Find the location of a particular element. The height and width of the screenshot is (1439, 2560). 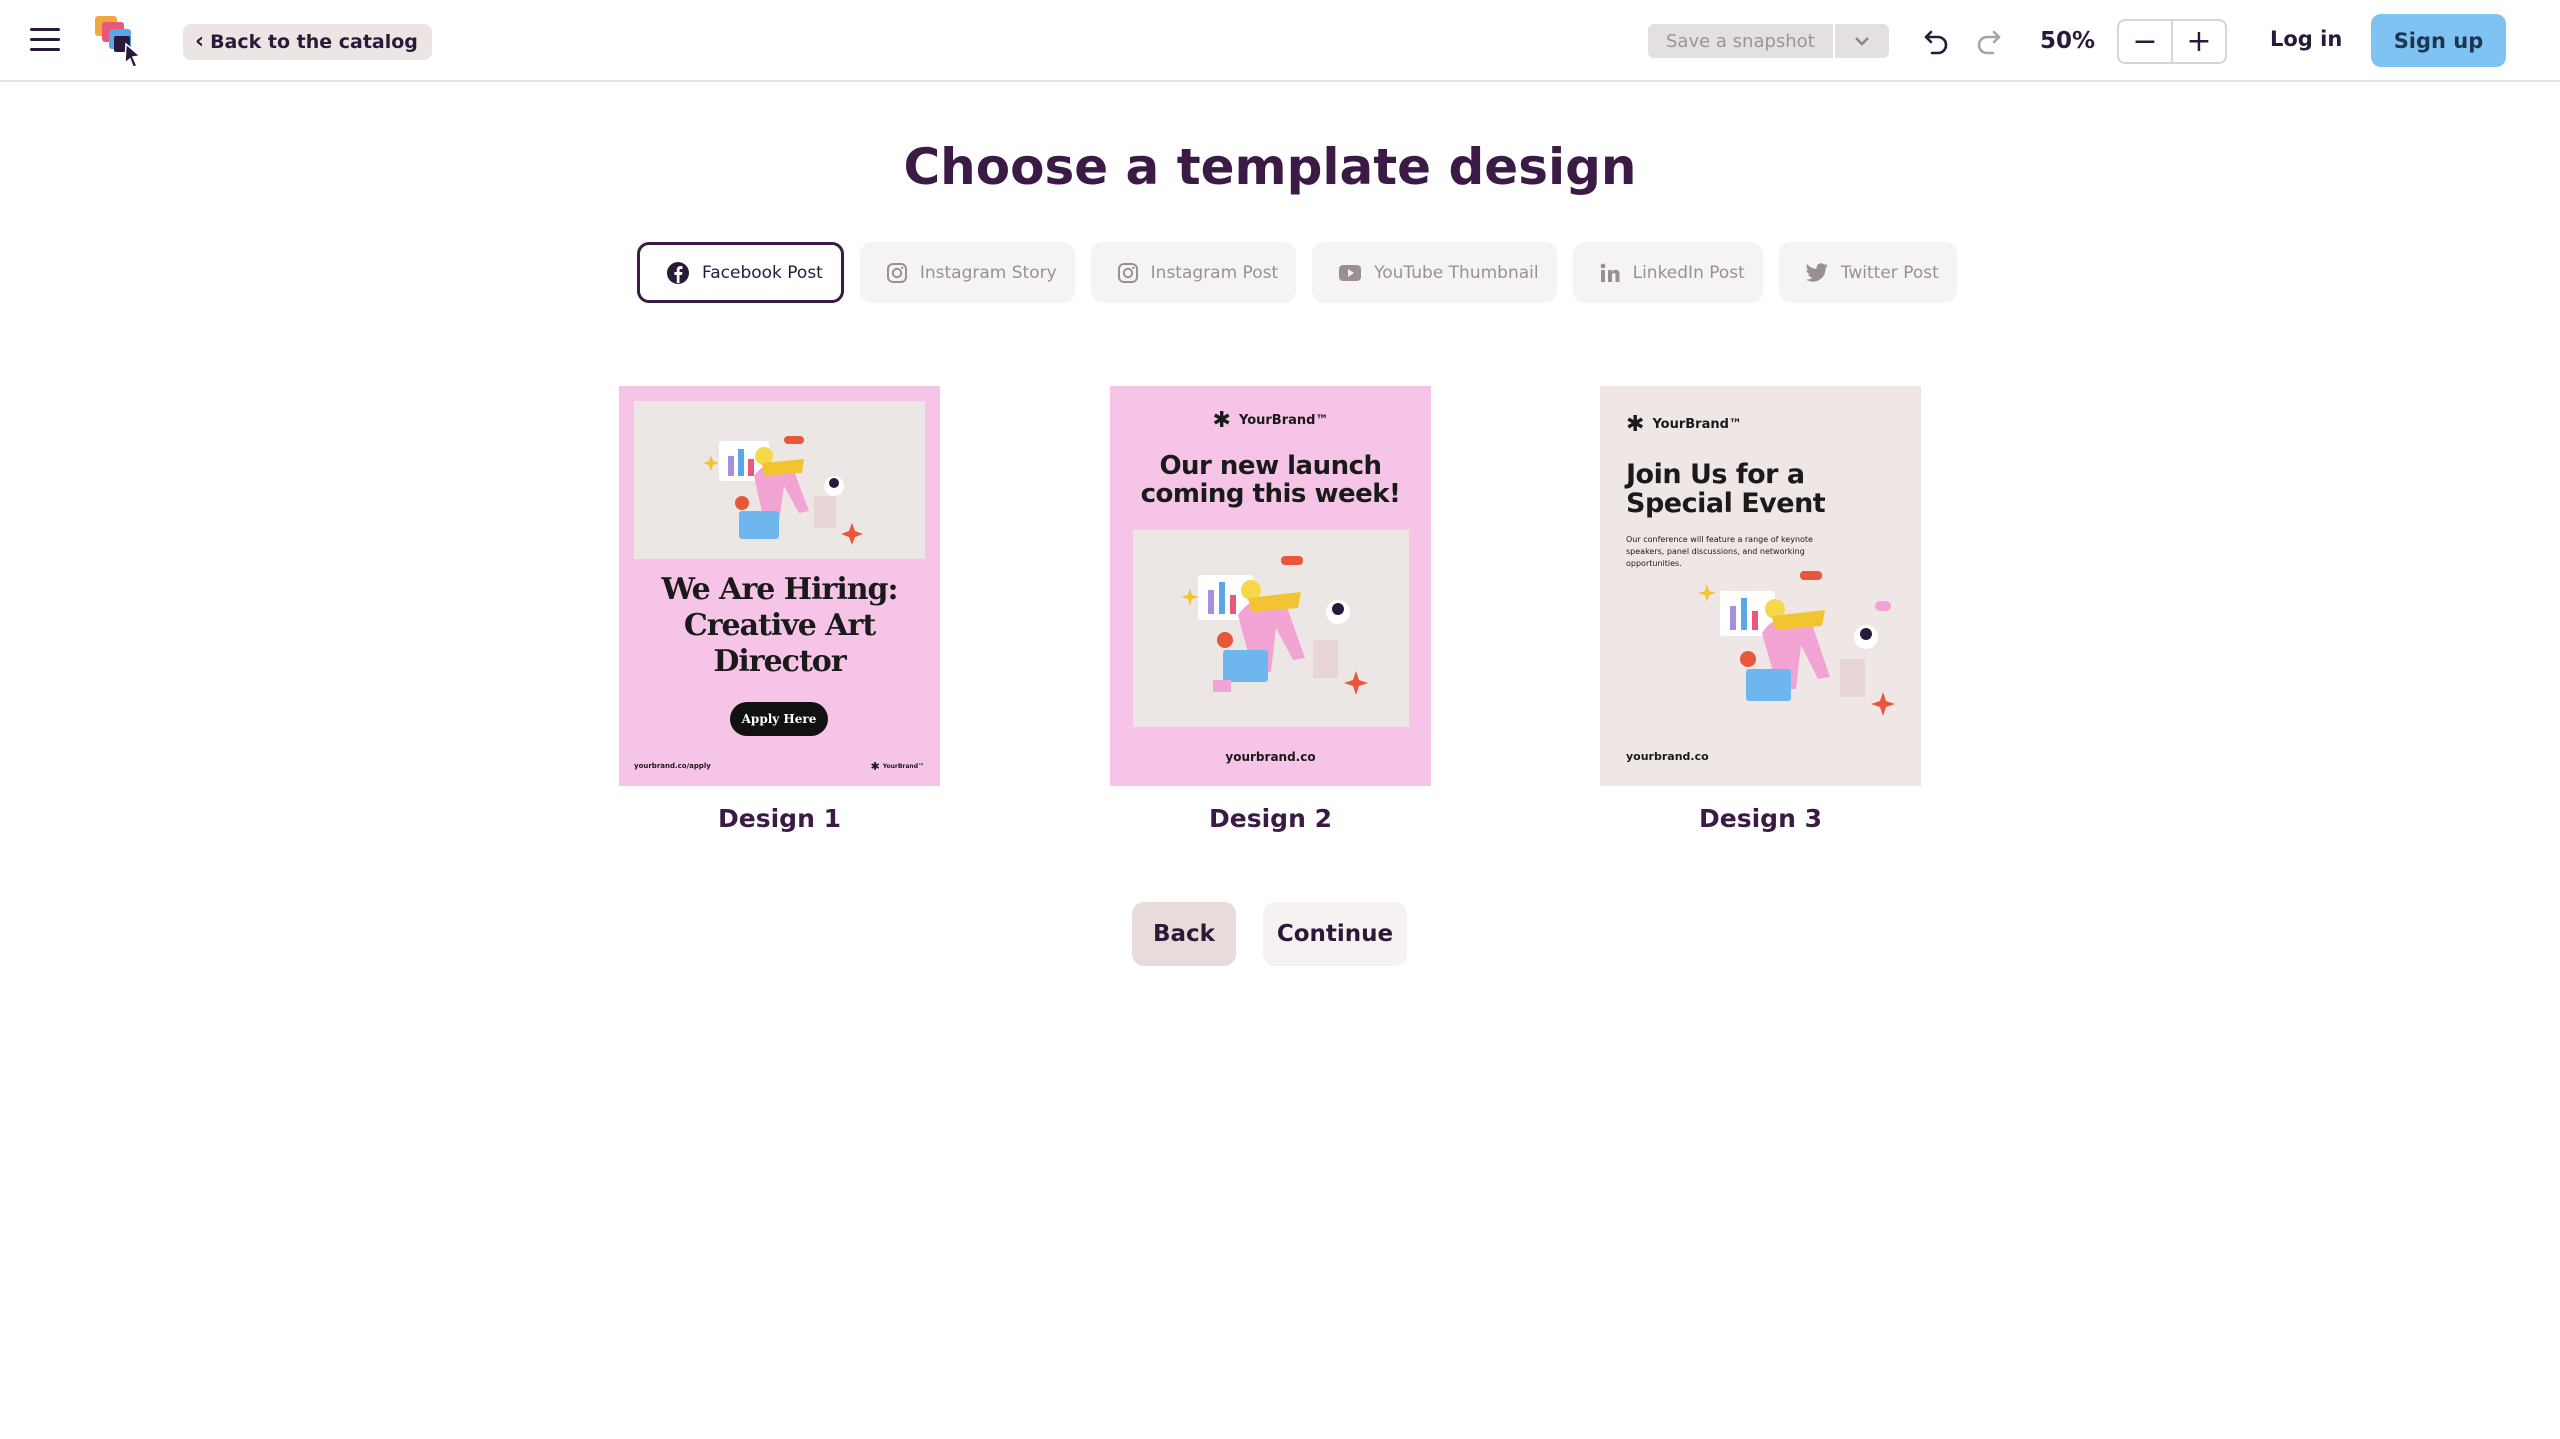

design-2-footer: yourbrand.co is located at coordinates (1270, 757).